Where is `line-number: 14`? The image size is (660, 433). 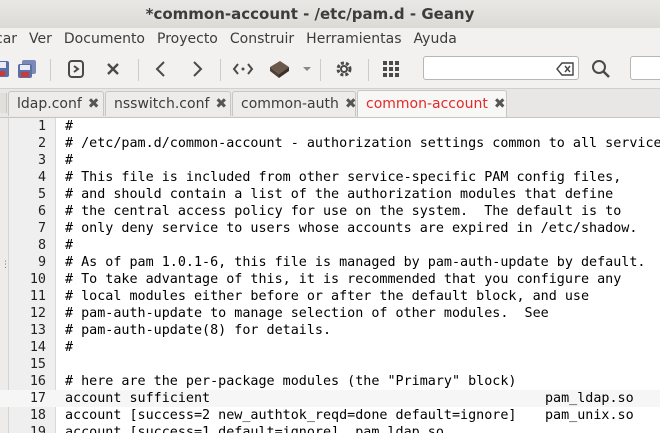
line-number: 14 is located at coordinates (37, 347).